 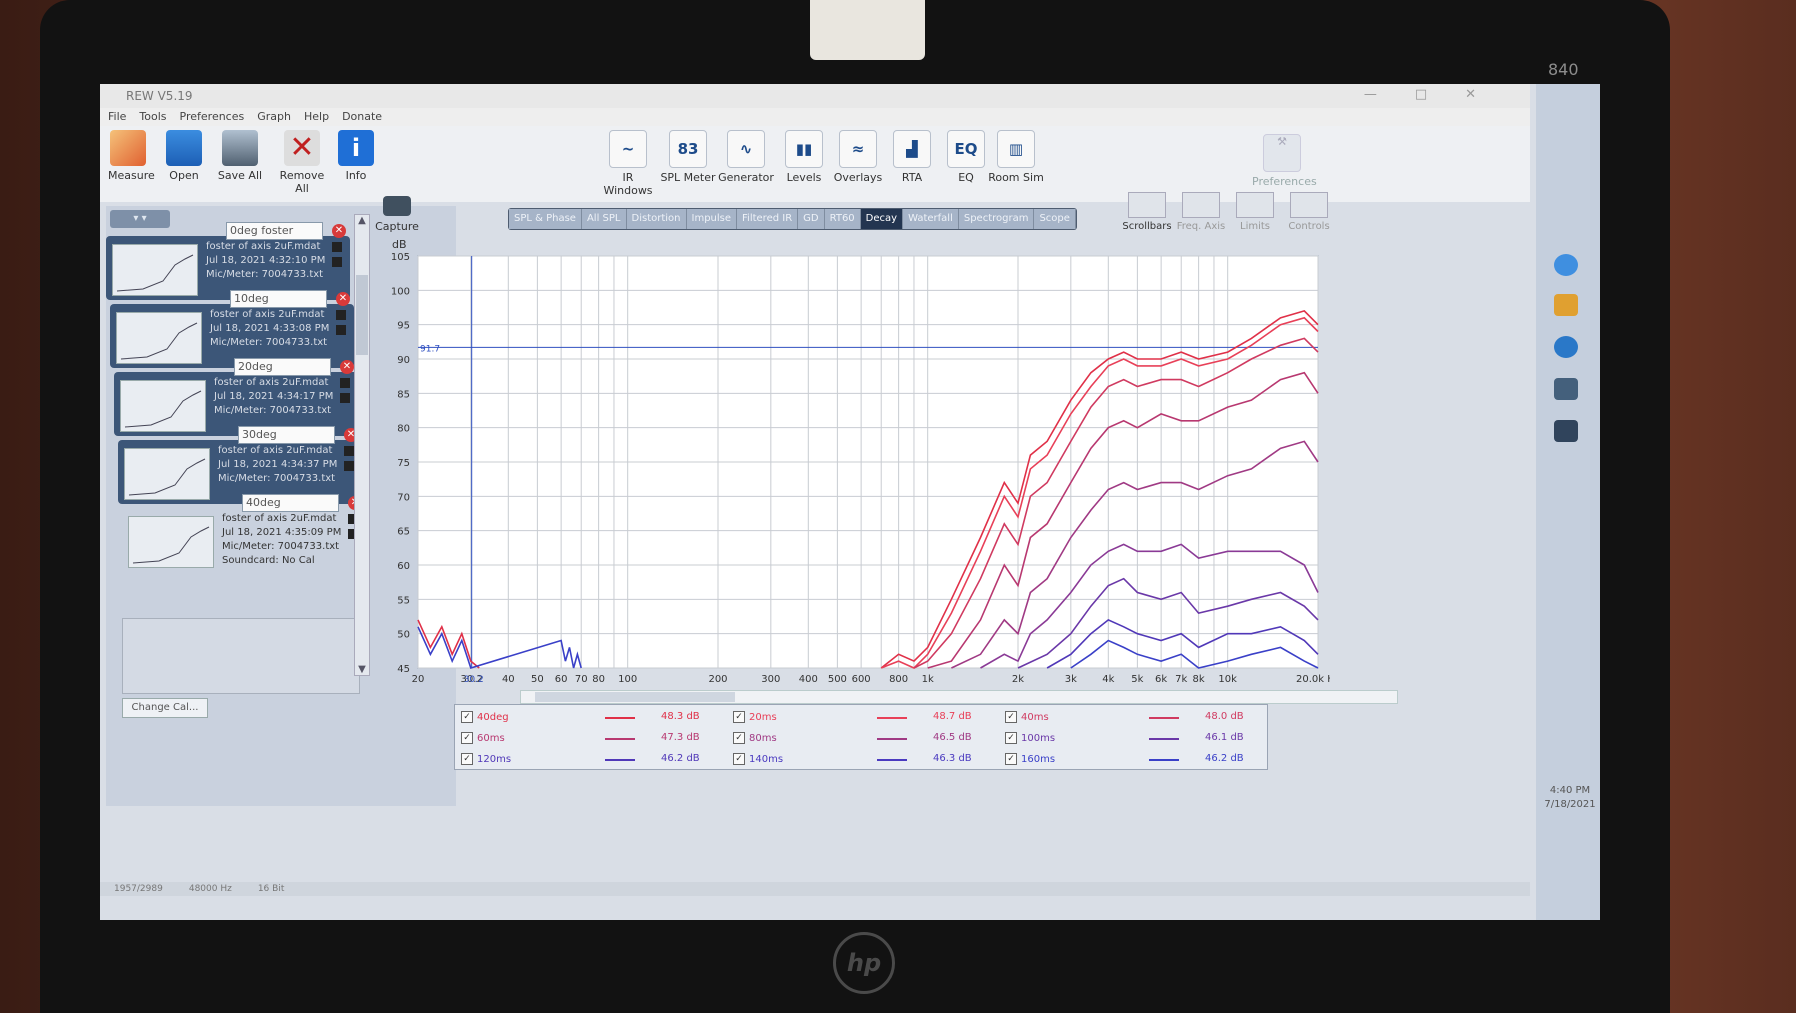 What do you see at coordinates (117, 116) in the screenshot?
I see `menu-file: File` at bounding box center [117, 116].